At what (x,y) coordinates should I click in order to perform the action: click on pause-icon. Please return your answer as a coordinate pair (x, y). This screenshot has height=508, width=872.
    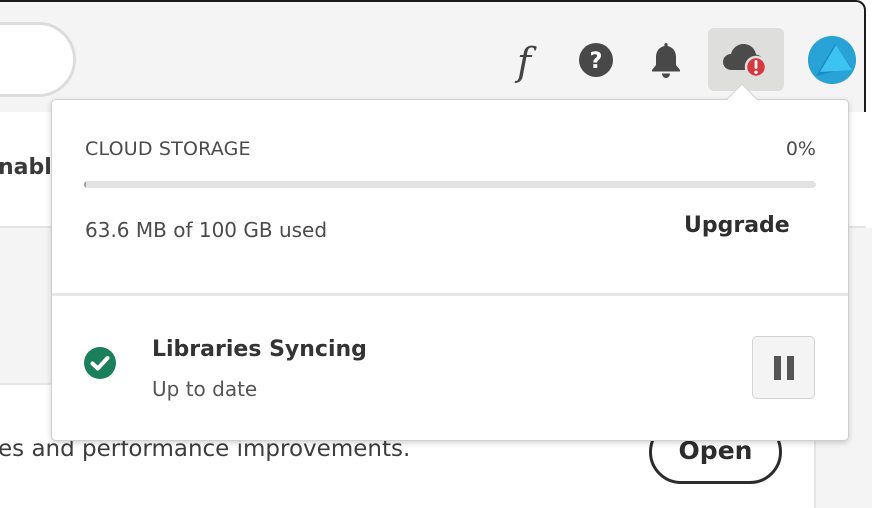
    Looking at the image, I should click on (783, 367).